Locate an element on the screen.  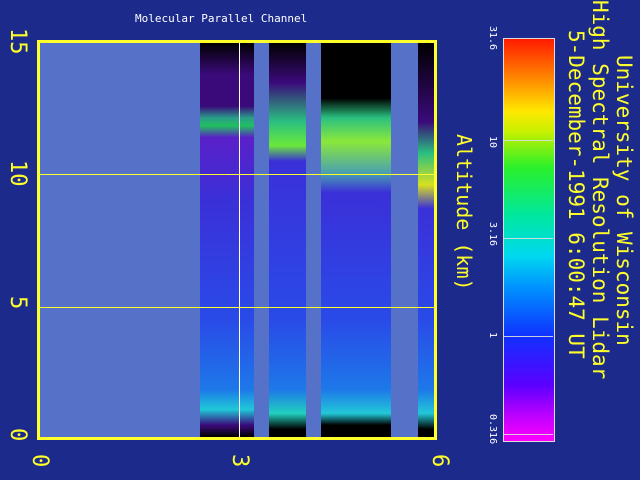
y-axis-label: Altitude (km) is located at coordinates (464, 212).